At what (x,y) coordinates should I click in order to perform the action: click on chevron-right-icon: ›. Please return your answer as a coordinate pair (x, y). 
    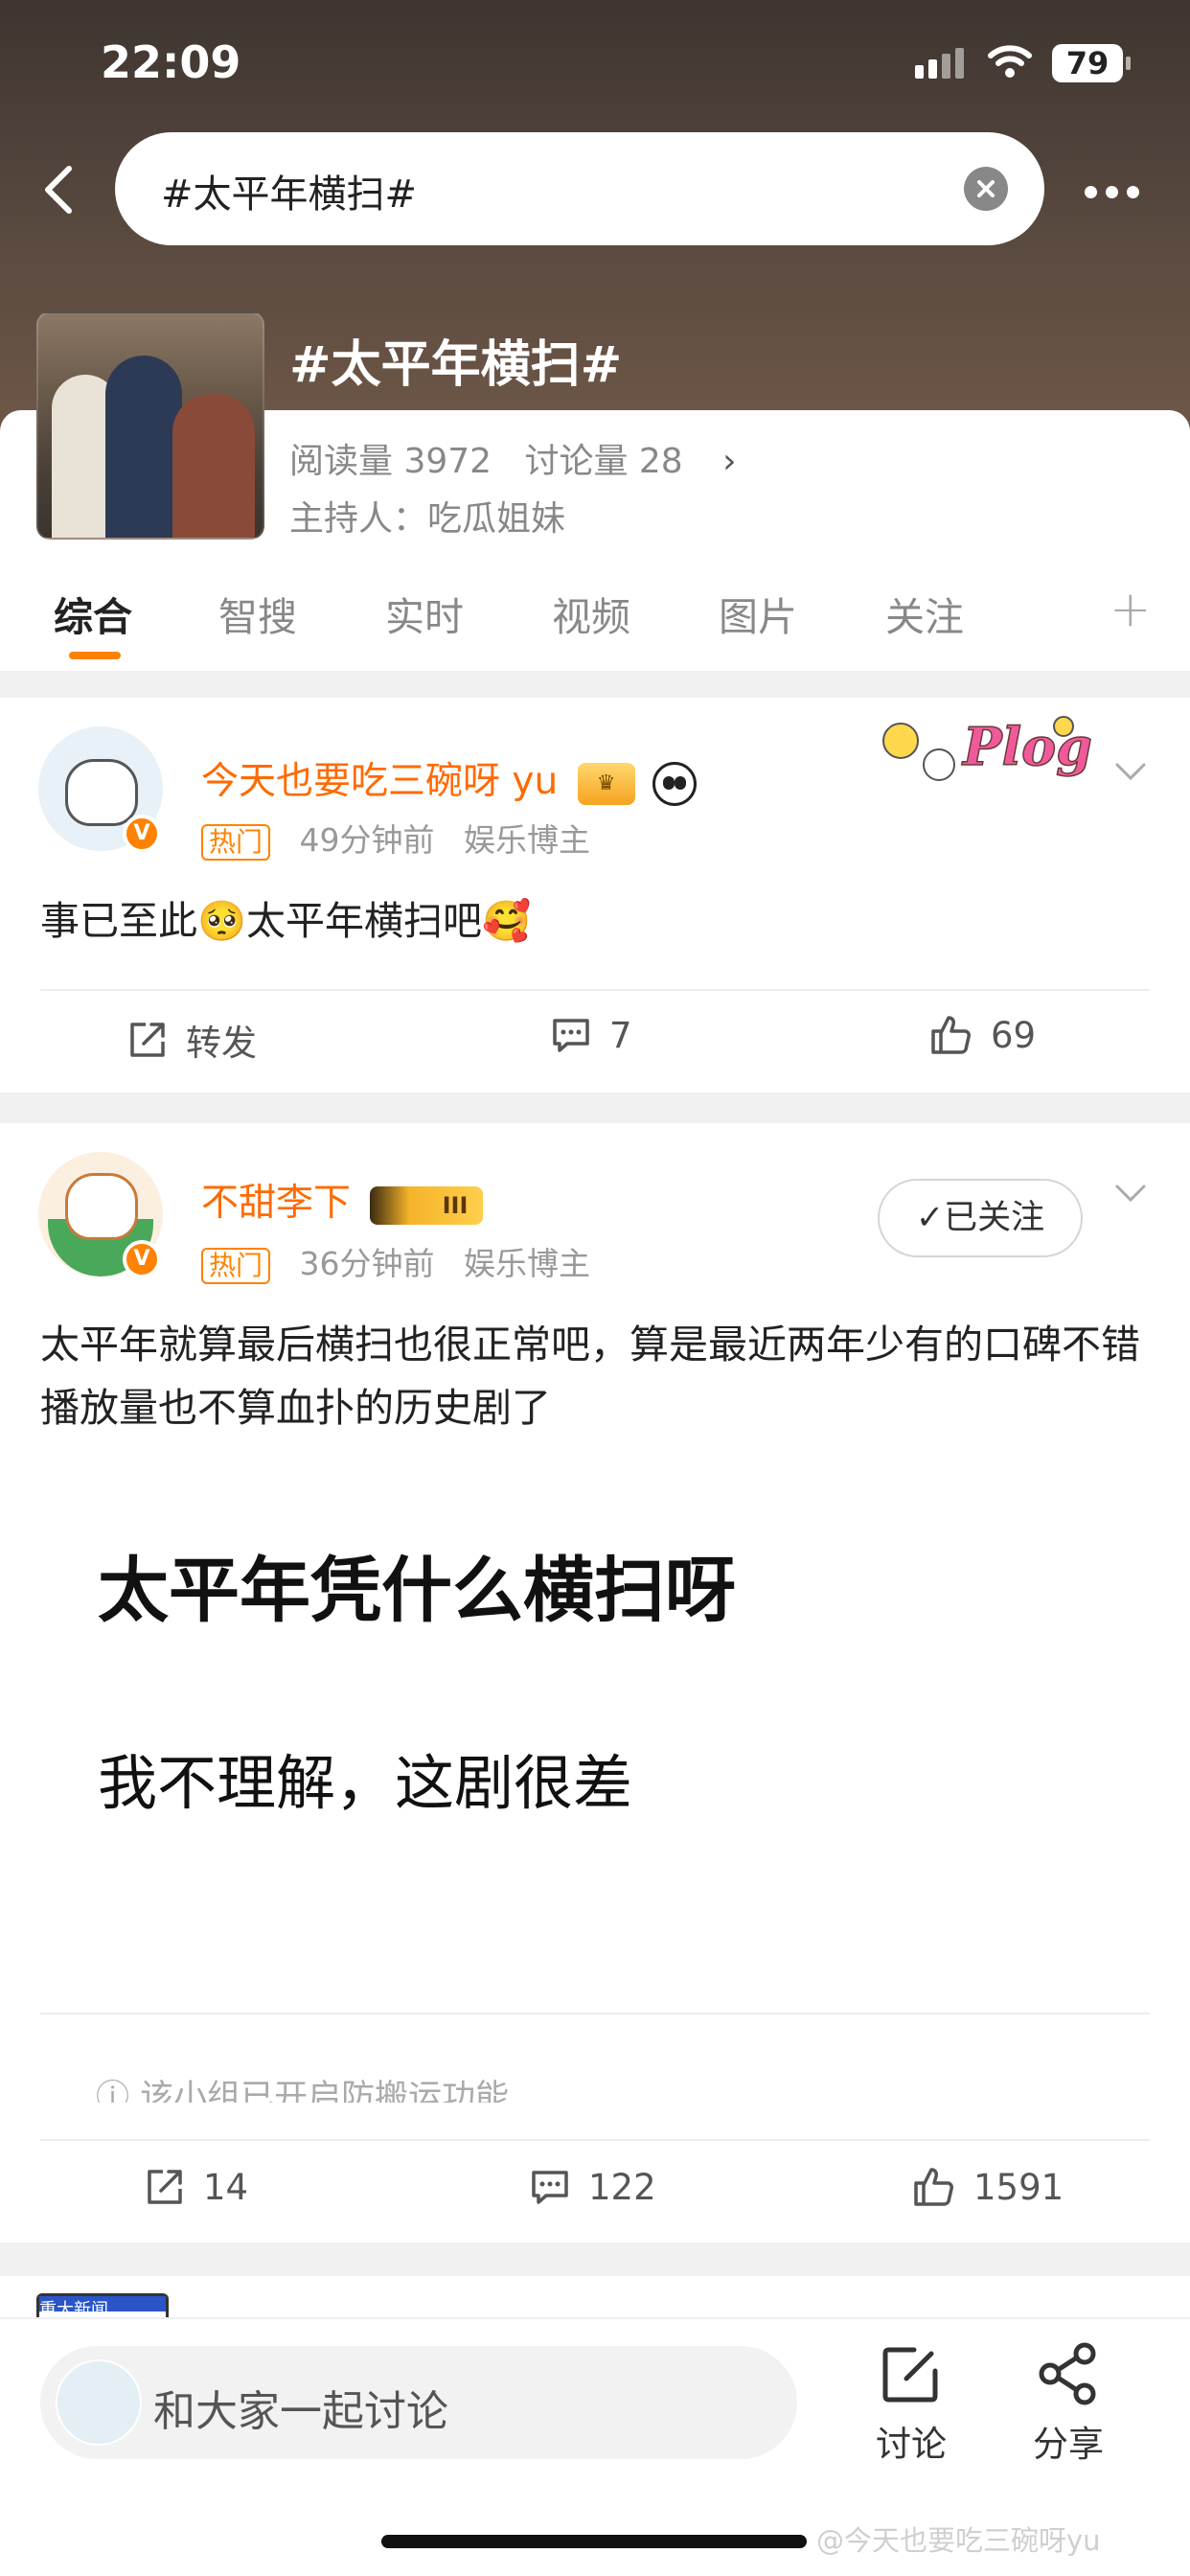
    Looking at the image, I should click on (730, 461).